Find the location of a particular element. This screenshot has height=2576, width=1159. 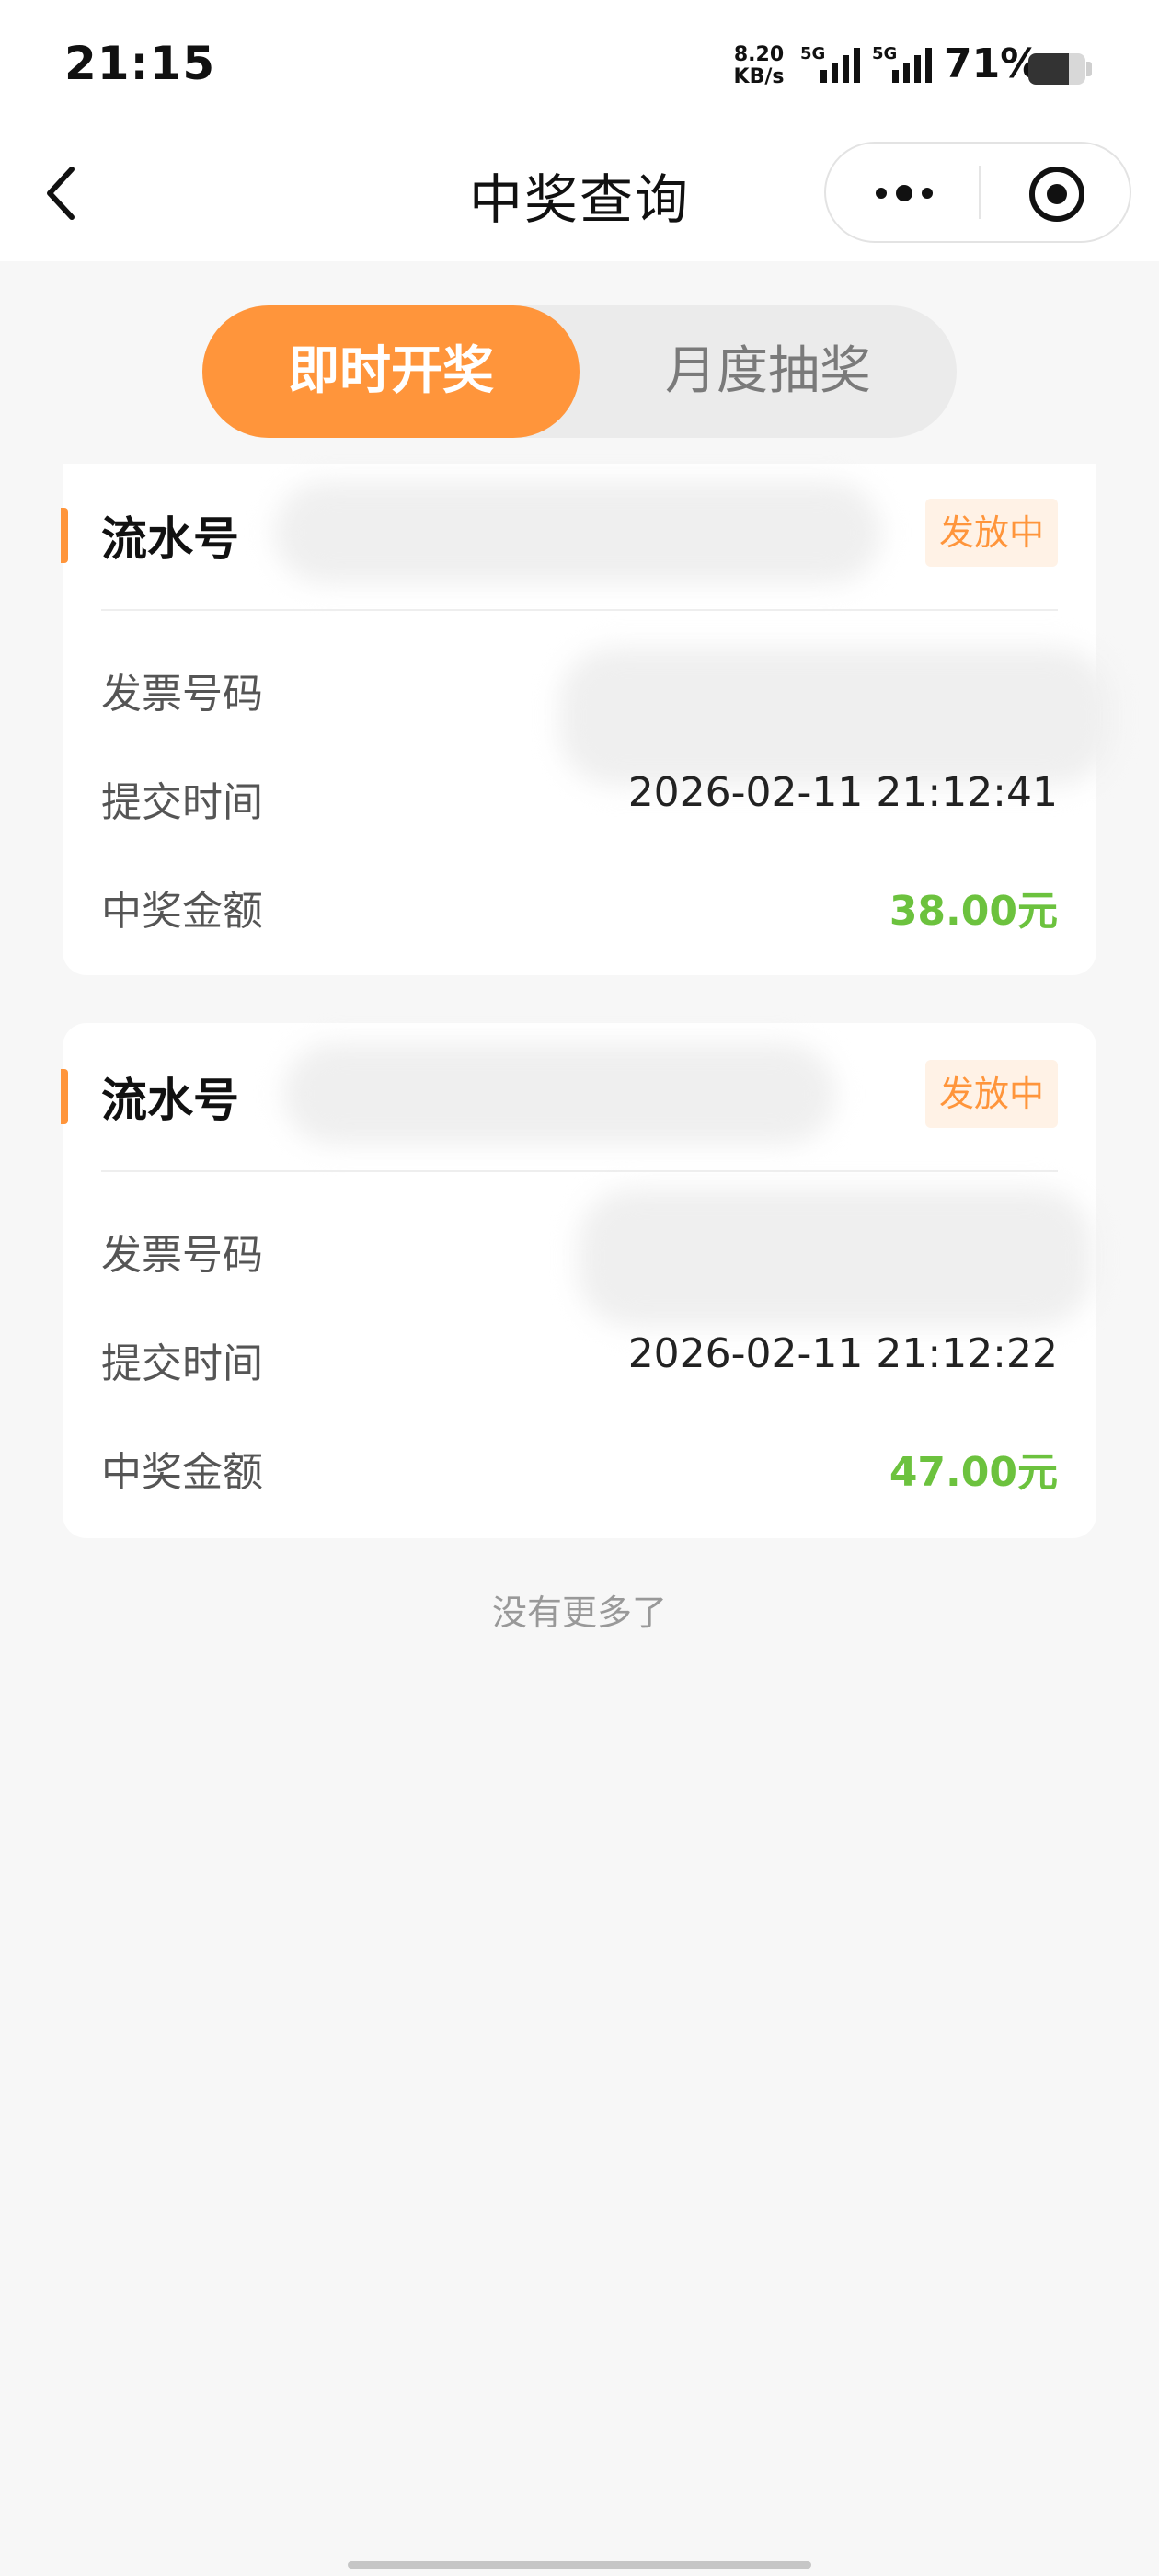

tab-monthly-draw: 月度抽奖 is located at coordinates (768, 371).